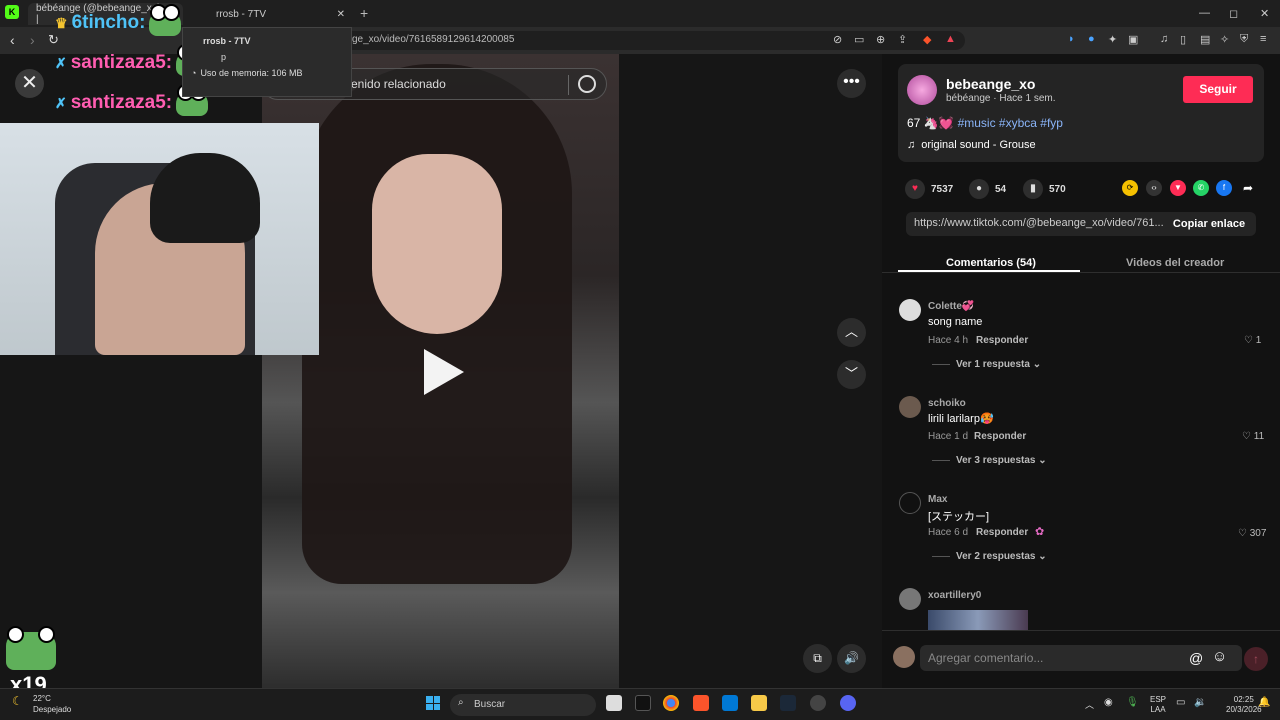 This screenshot has height=720, width=1280. What do you see at coordinates (851, 332) in the screenshot?
I see `previous-video-button: ︿` at bounding box center [851, 332].